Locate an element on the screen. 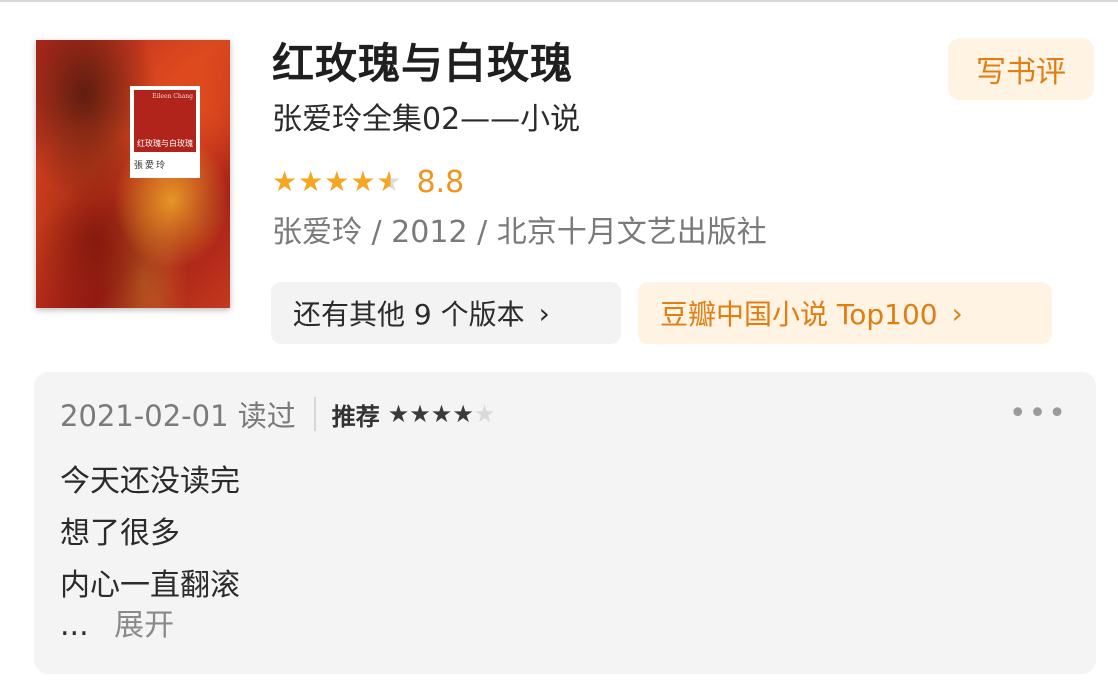  cover-label: Eileen Chang 红玫瑰与白玫瑰 張愛玲 is located at coordinates (165, 132).